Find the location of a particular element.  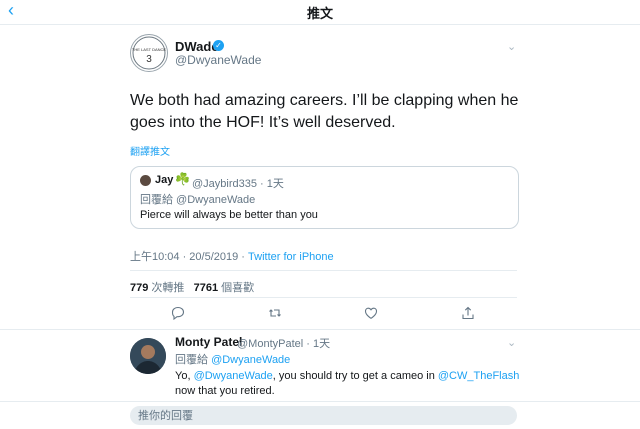

retweet-count: 779 is located at coordinates (139, 288).